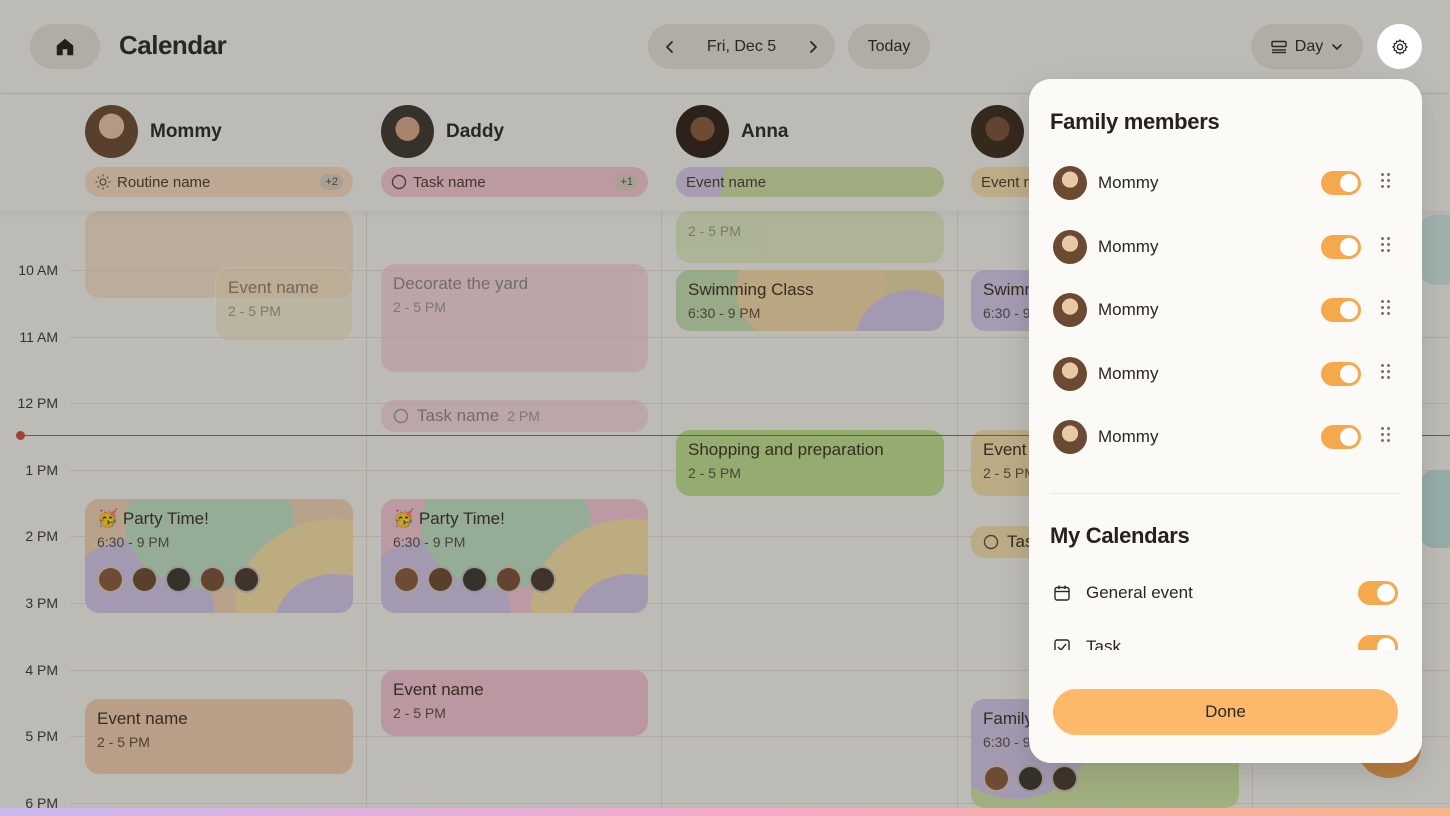 The image size is (1450, 816). What do you see at coordinates (1103, 643) in the screenshot?
I see `calendar-name: Task` at bounding box center [1103, 643].